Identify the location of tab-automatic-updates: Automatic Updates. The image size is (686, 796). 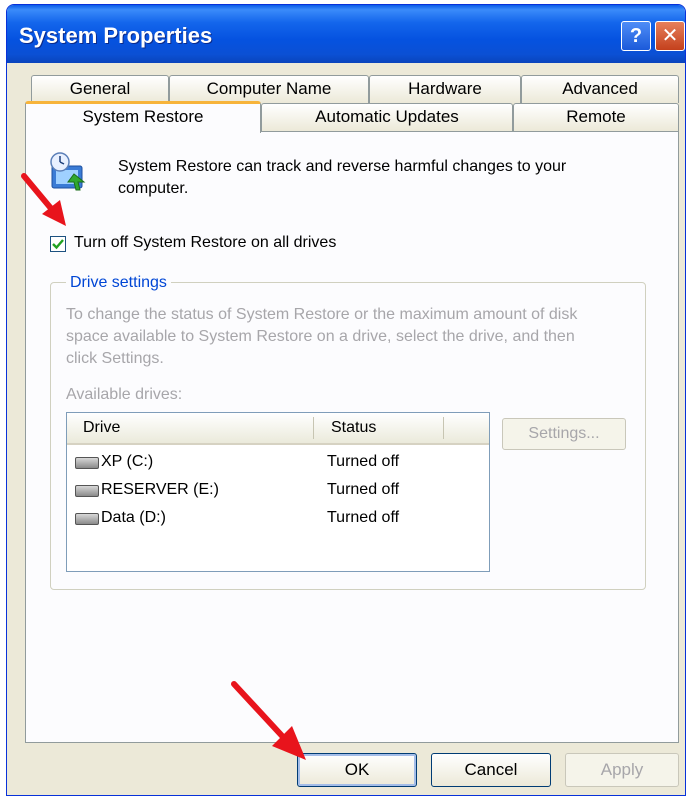
(387, 117).